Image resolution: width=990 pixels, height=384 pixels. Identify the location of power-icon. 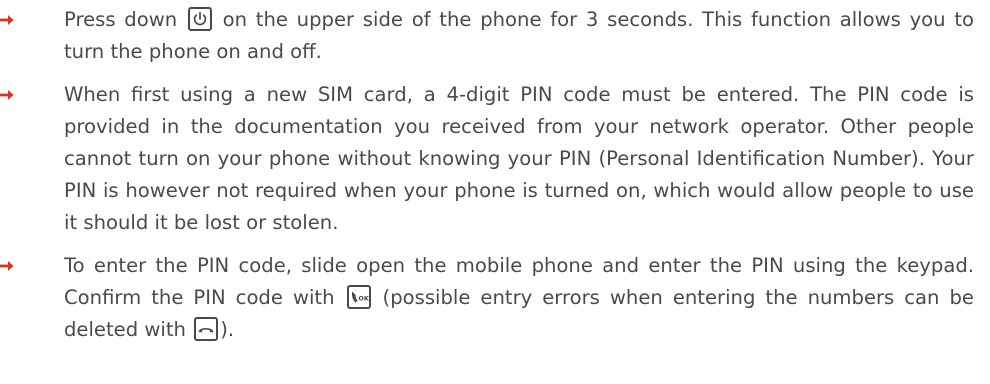
(199, 19).